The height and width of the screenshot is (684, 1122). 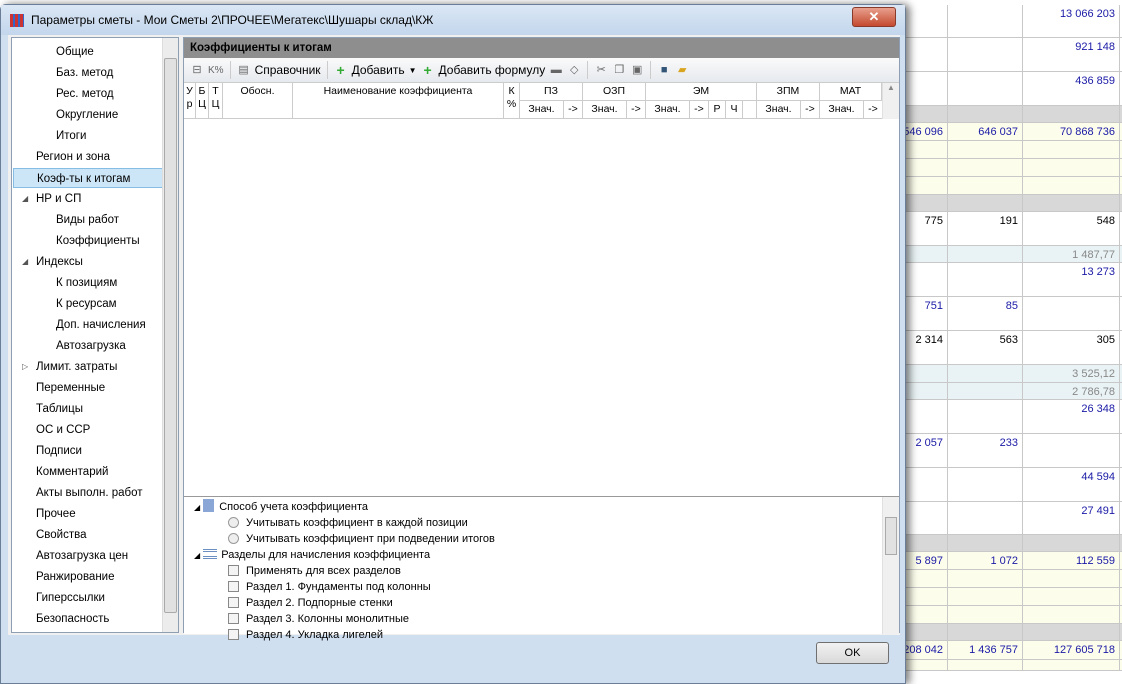 I want to click on sidebar-item: Общие, so click(x=88, y=52).